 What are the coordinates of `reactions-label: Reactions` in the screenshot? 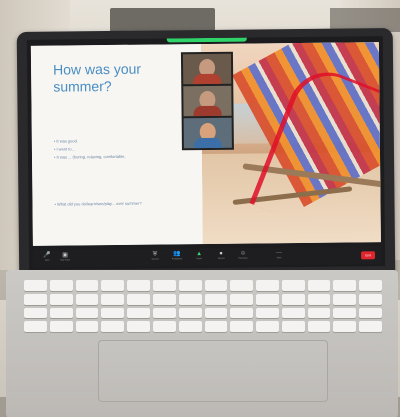 It's located at (243, 258).